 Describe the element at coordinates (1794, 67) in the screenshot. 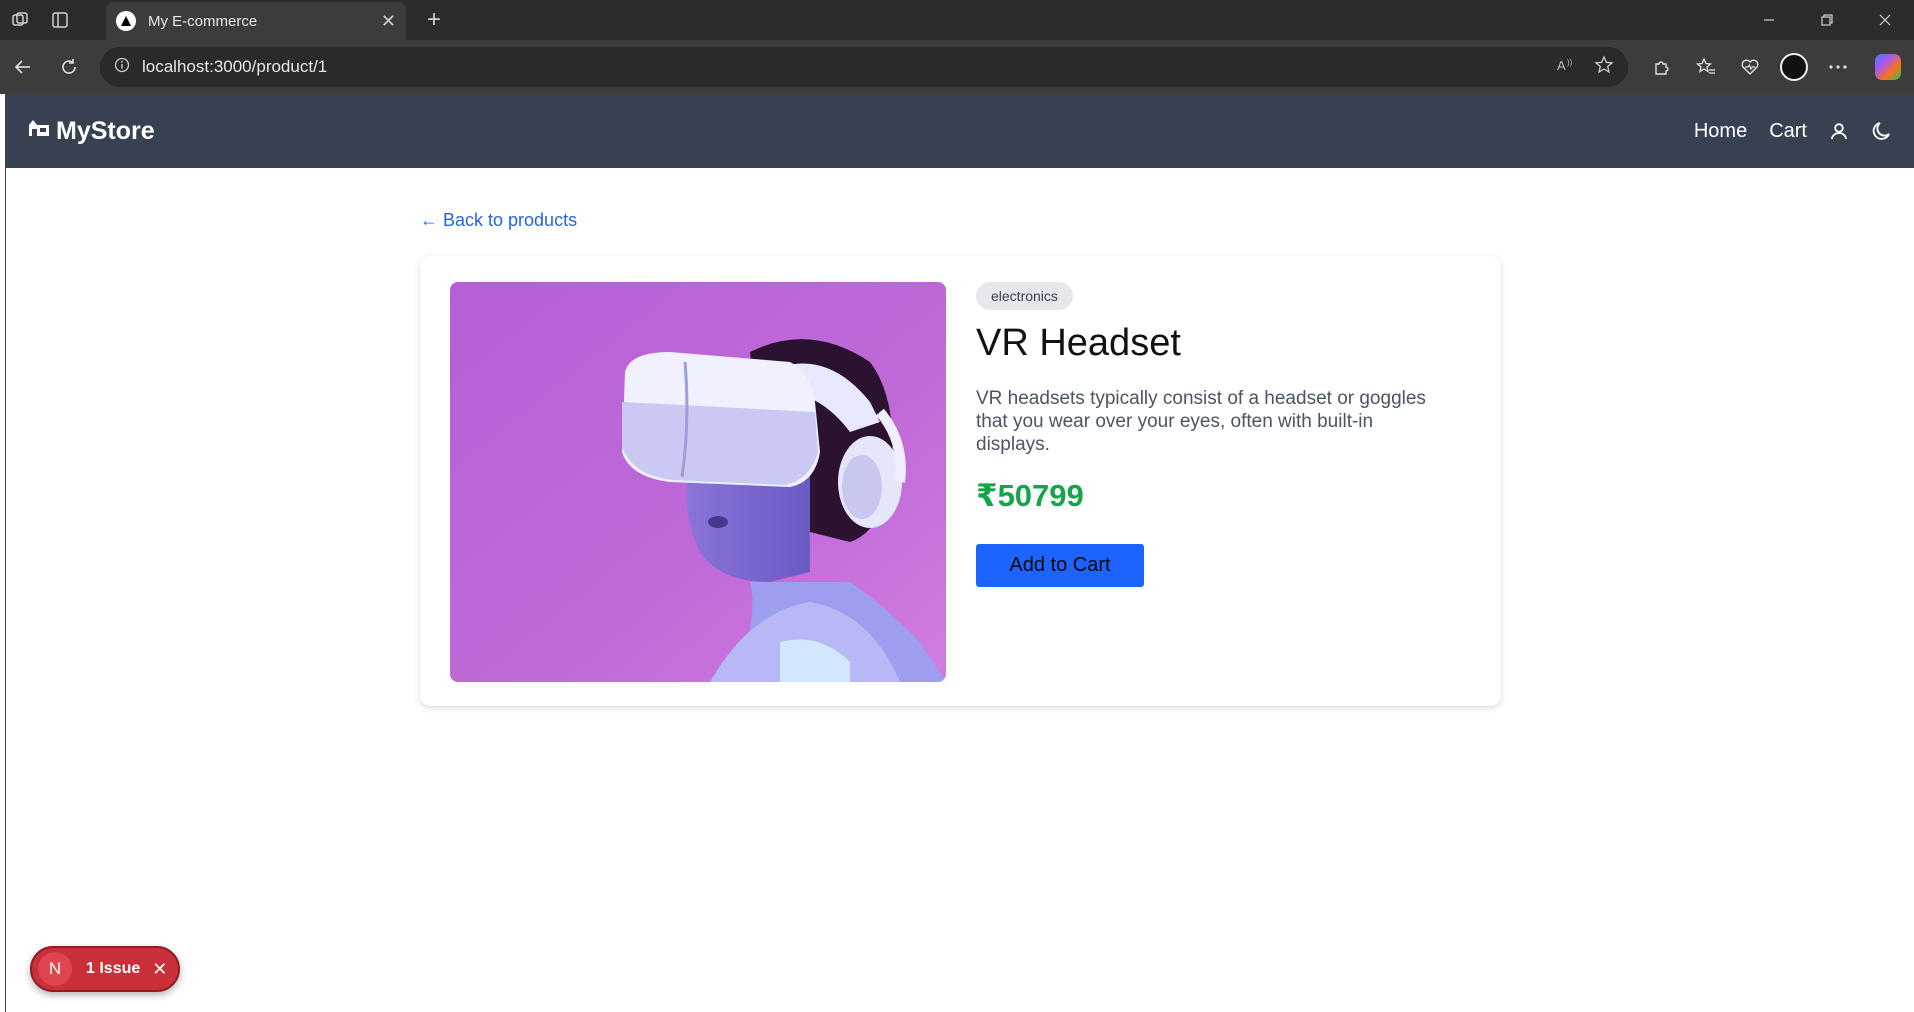

I see `profile-avatar` at that location.